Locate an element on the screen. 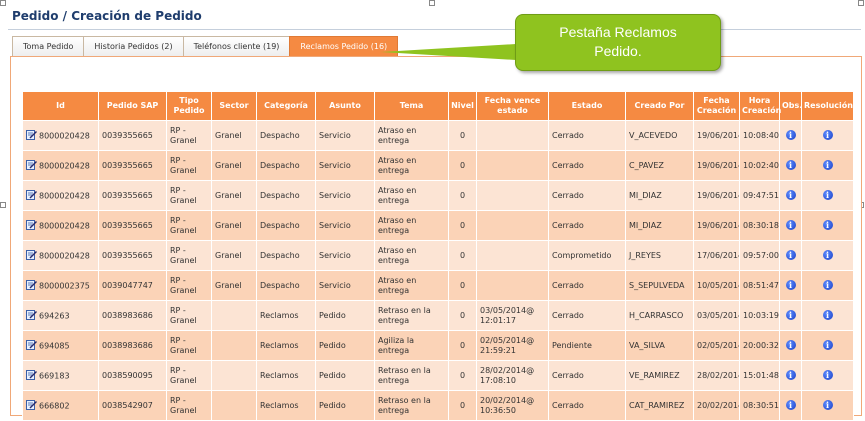 The image size is (865, 421). cell-pedido-sap: 0038590095 is located at coordinates (132, 375).